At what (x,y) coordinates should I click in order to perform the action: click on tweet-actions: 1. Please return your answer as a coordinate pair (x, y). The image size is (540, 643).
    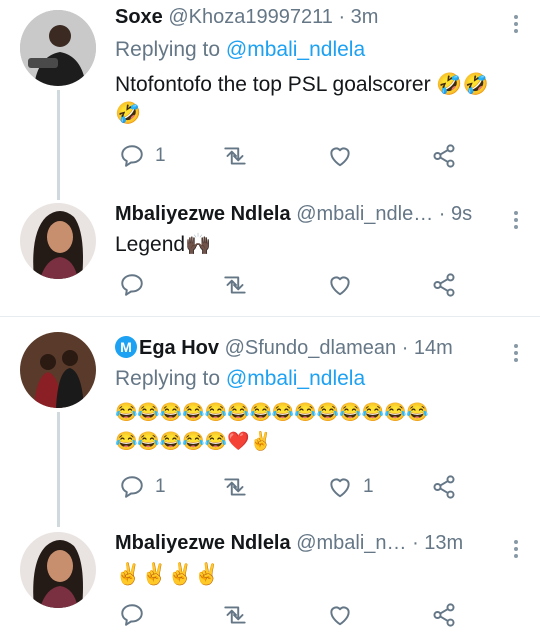
    Looking at the image, I should click on (295, 157).